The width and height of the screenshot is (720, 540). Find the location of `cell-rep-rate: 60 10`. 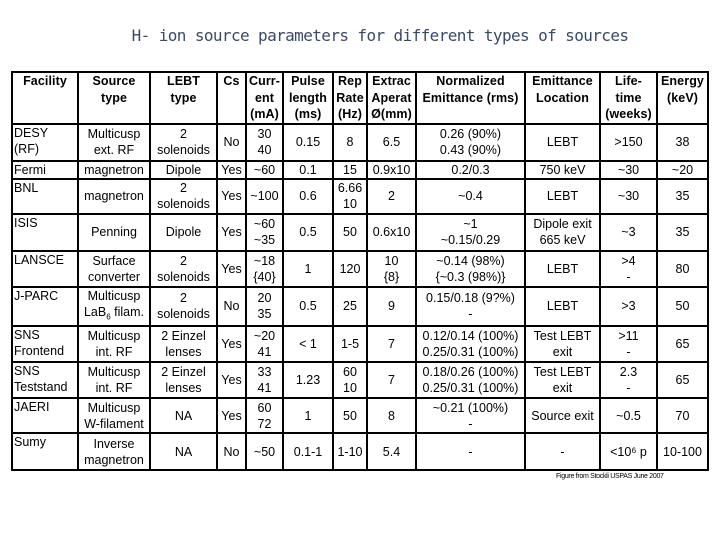

cell-rep-rate: 60 10 is located at coordinates (350, 380).